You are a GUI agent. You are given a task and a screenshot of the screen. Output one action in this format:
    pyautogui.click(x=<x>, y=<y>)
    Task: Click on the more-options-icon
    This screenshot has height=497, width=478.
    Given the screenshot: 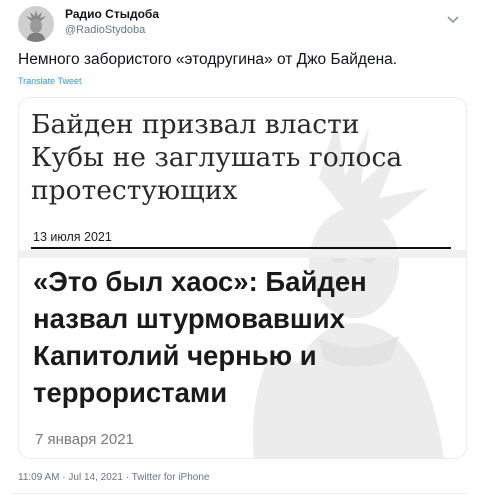 What is the action you would take?
    pyautogui.click(x=453, y=19)
    